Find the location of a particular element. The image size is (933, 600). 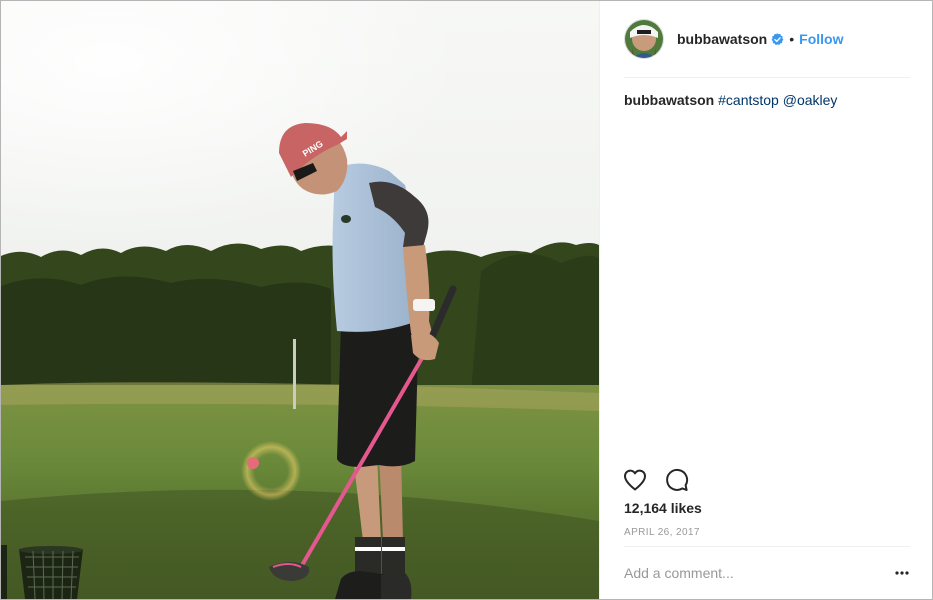

range-bucket is located at coordinates (51, 572).